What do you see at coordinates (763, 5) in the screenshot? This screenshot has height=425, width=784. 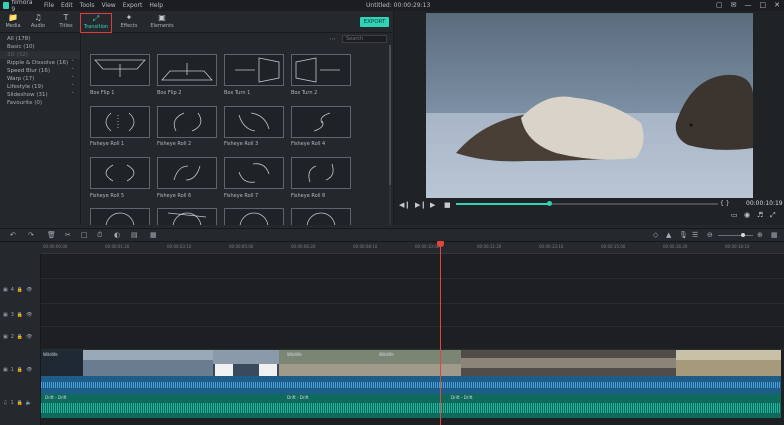 I see `maximize-icon: □` at bounding box center [763, 5].